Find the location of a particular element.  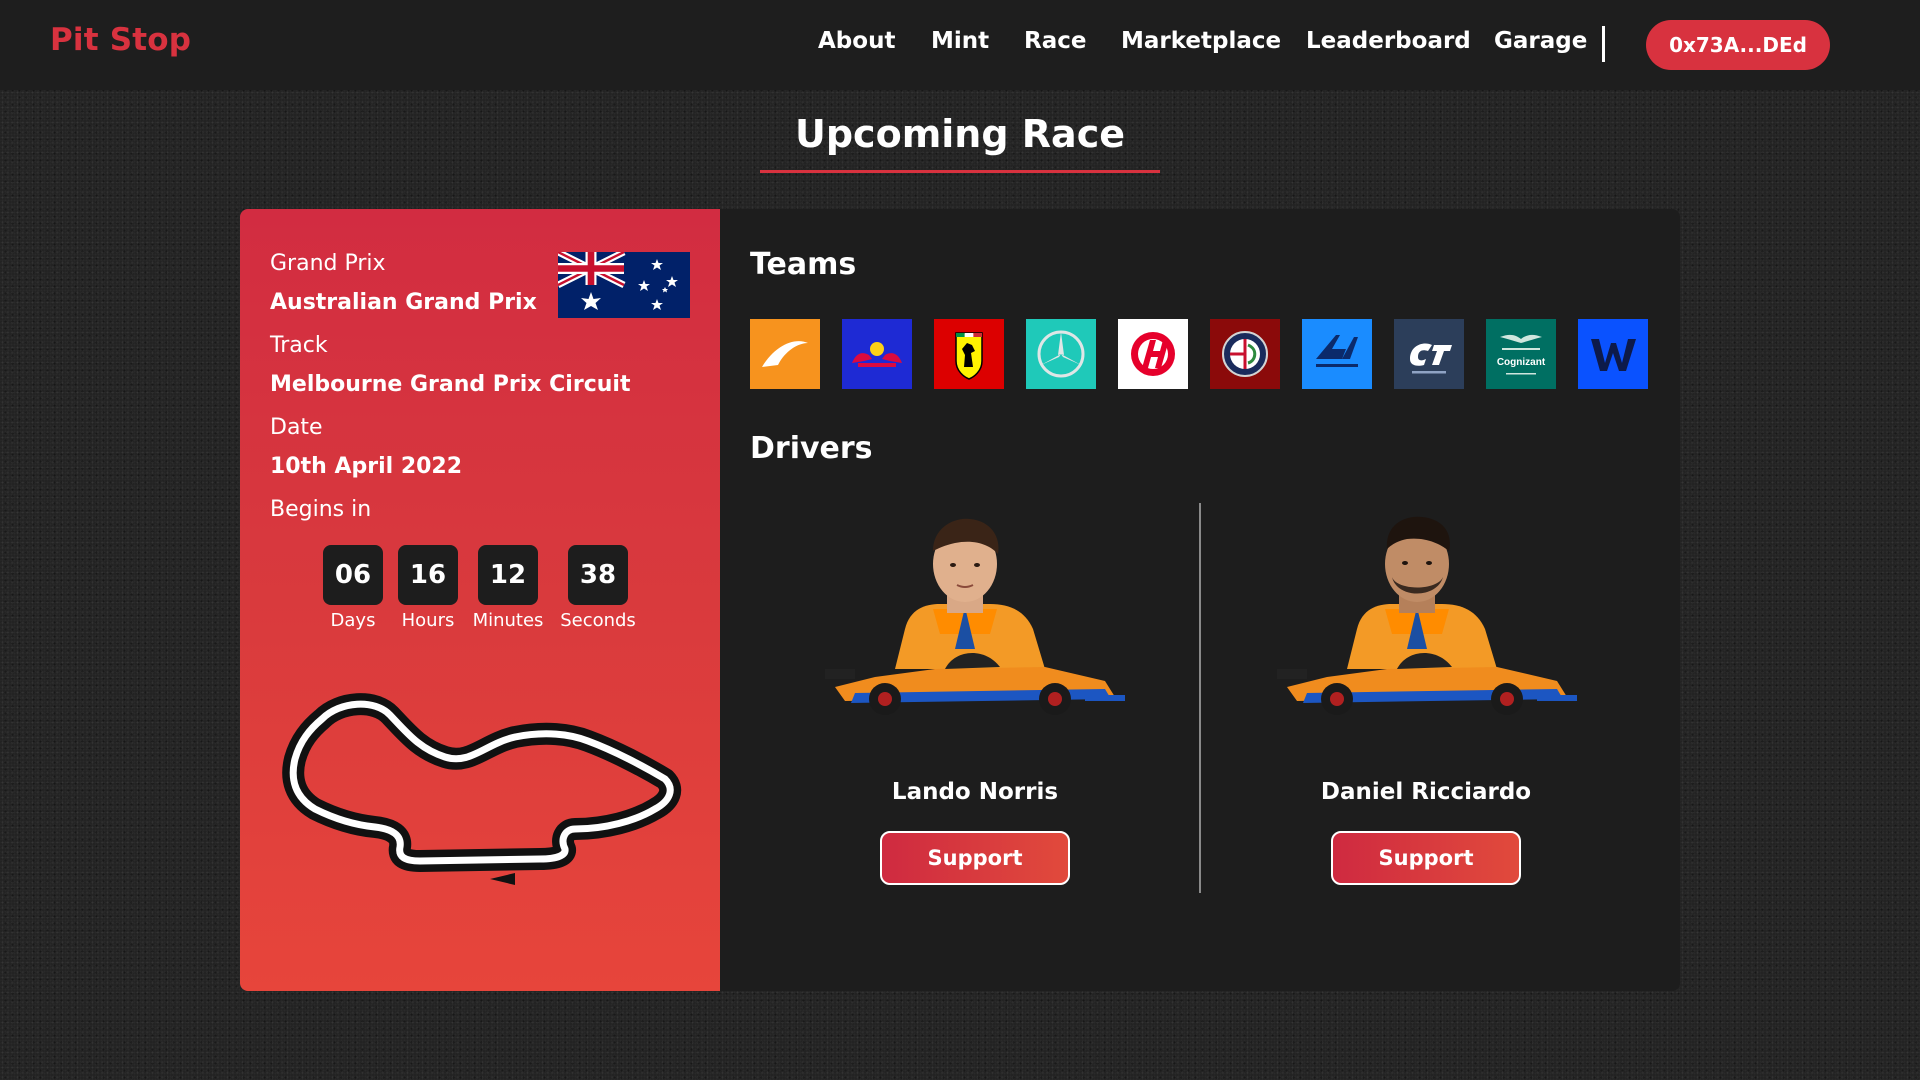

drivers-divider is located at coordinates (1200, 698).